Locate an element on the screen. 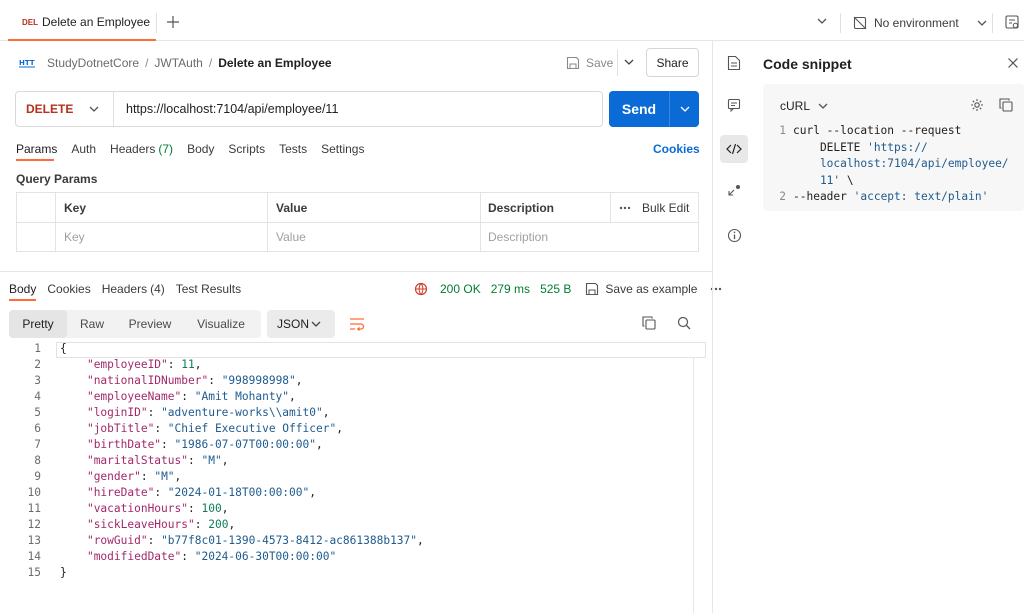 This screenshot has width=1024, height=613. response-time: 279 ms is located at coordinates (510, 289).